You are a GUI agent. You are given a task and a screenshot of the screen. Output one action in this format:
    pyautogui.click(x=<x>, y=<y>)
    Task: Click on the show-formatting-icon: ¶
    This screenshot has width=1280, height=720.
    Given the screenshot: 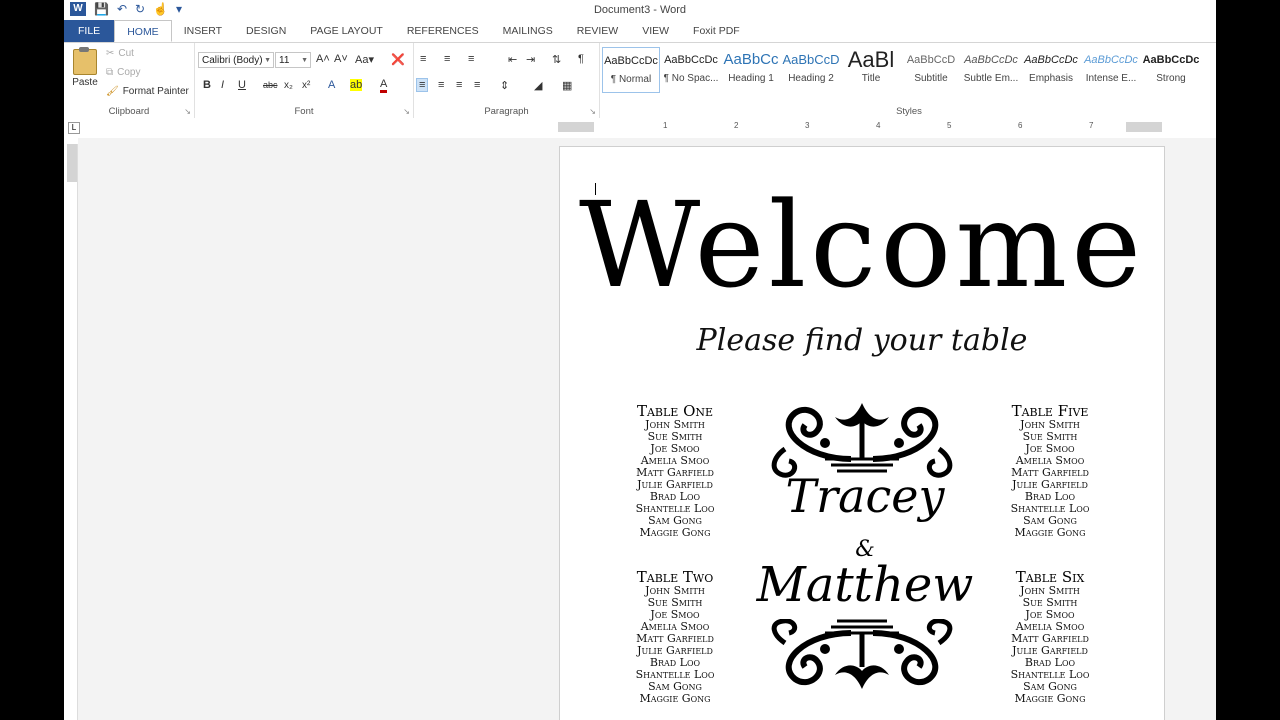 What is the action you would take?
    pyautogui.click(x=581, y=59)
    